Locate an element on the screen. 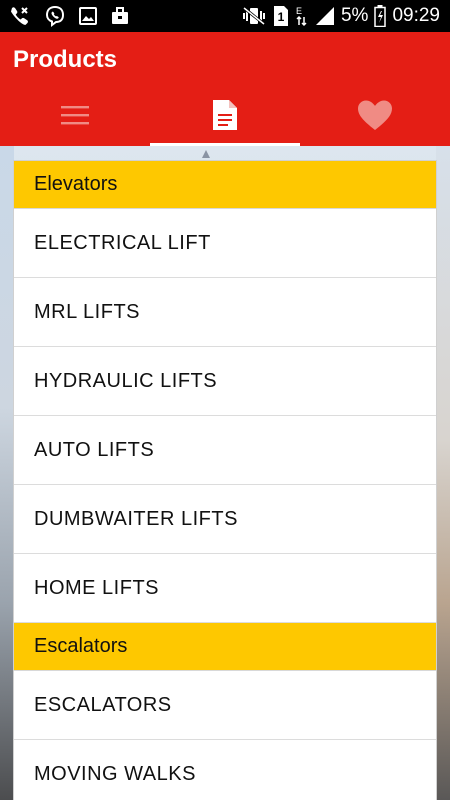  list-item: HYDRAULIC LIFTS is located at coordinates (225, 381).